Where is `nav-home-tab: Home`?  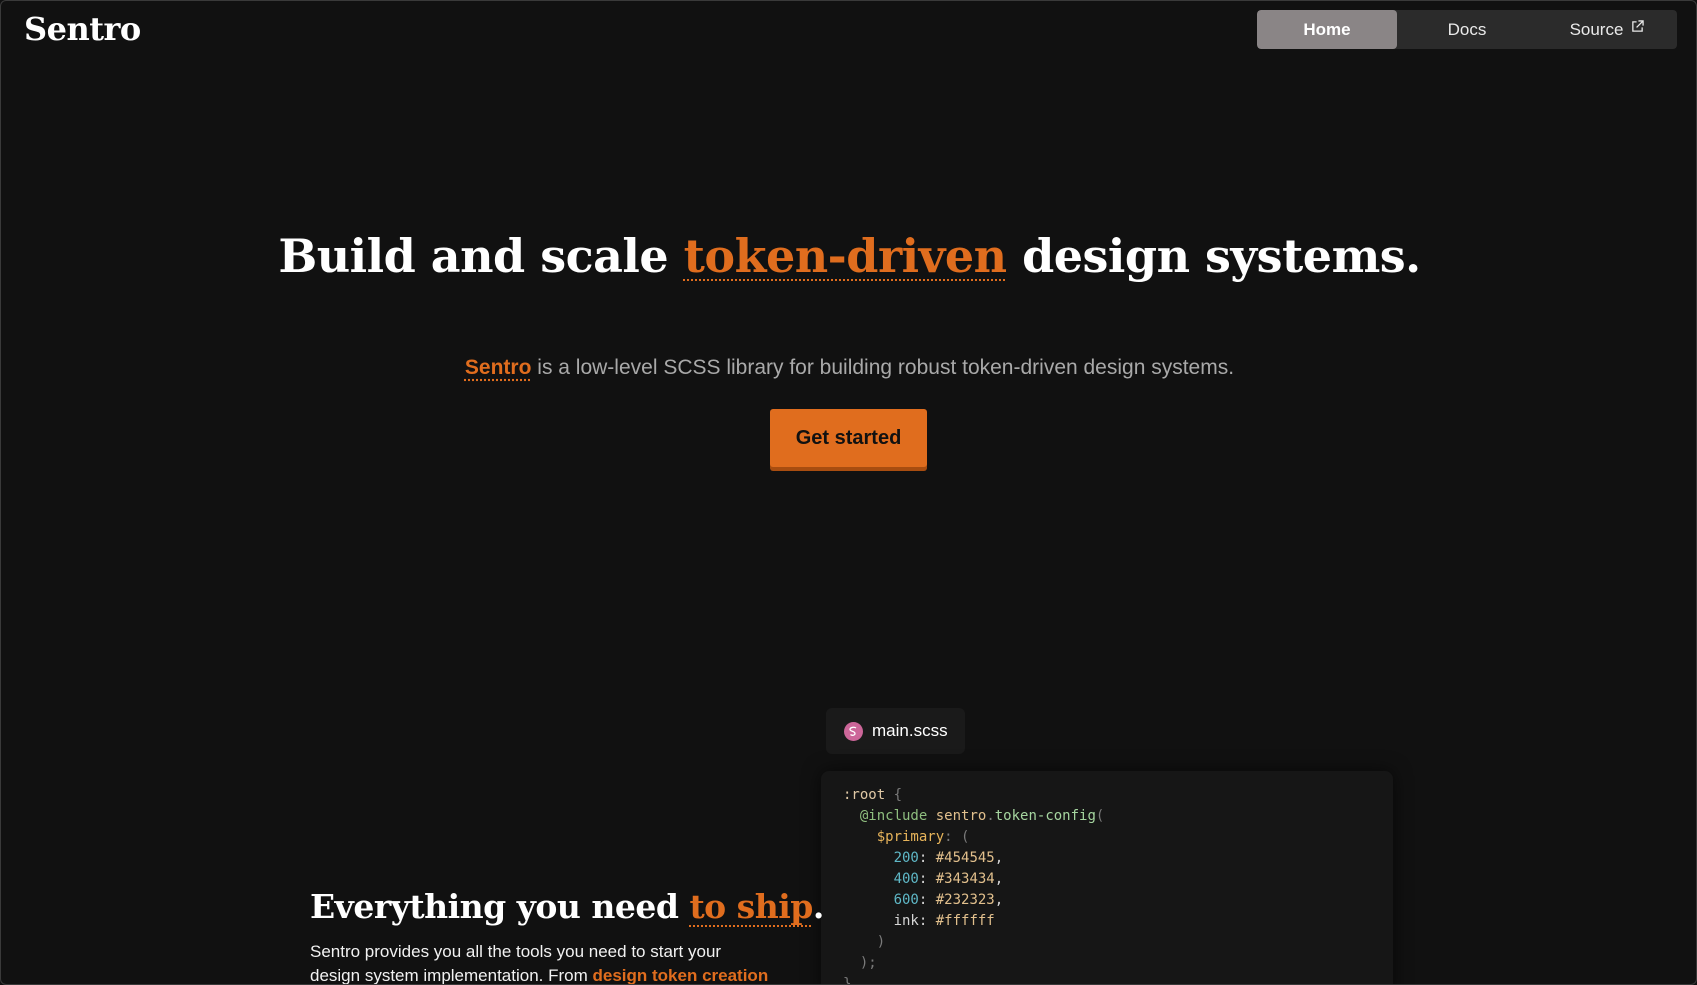 nav-home-tab: Home is located at coordinates (1327, 29).